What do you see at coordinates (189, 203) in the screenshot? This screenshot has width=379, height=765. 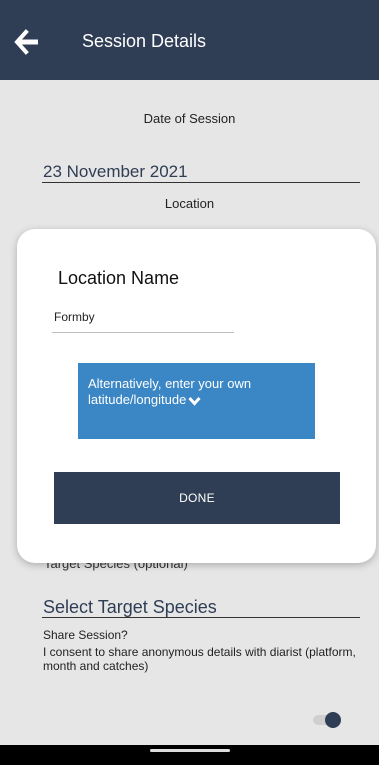 I see `location-caption: Location` at bounding box center [189, 203].